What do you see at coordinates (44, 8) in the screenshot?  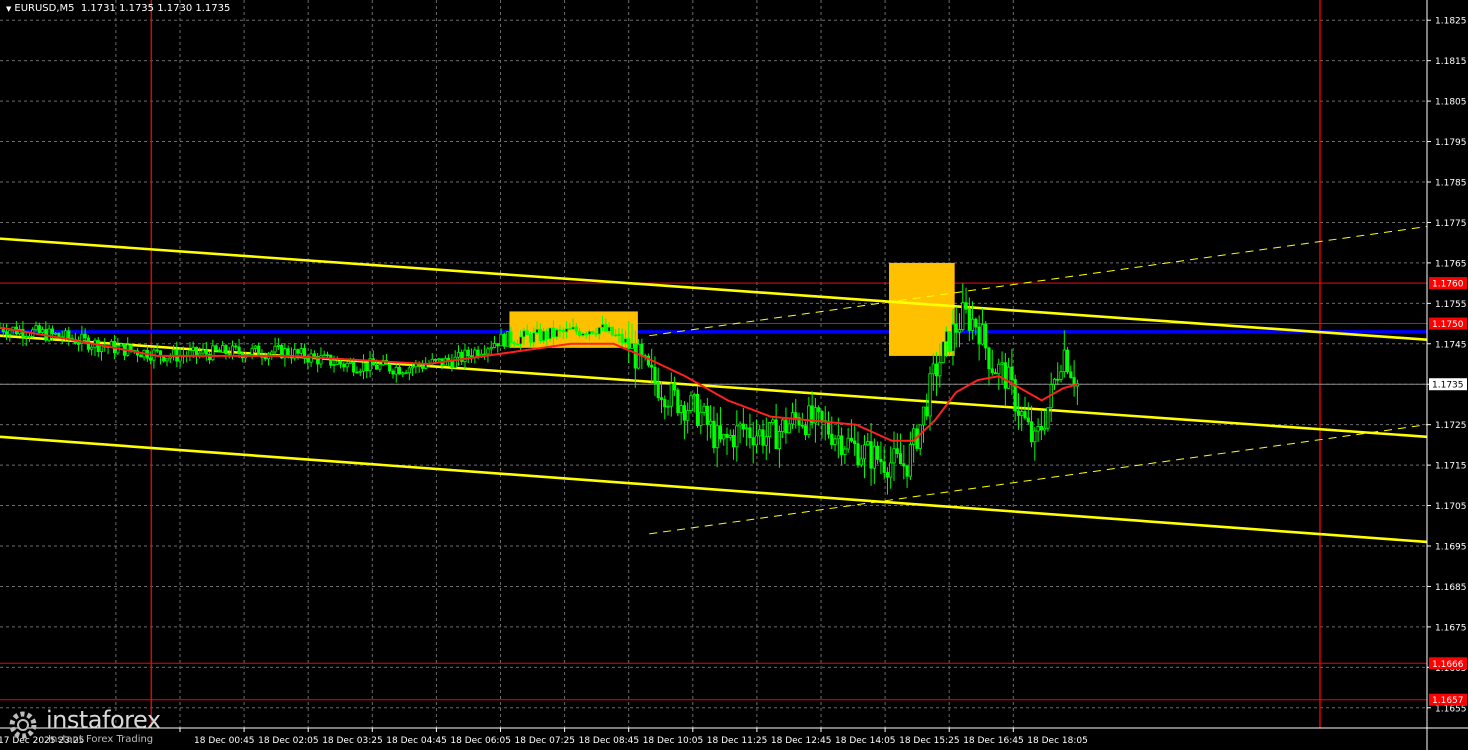 I see `symbol-label: EURUSD,M5` at bounding box center [44, 8].